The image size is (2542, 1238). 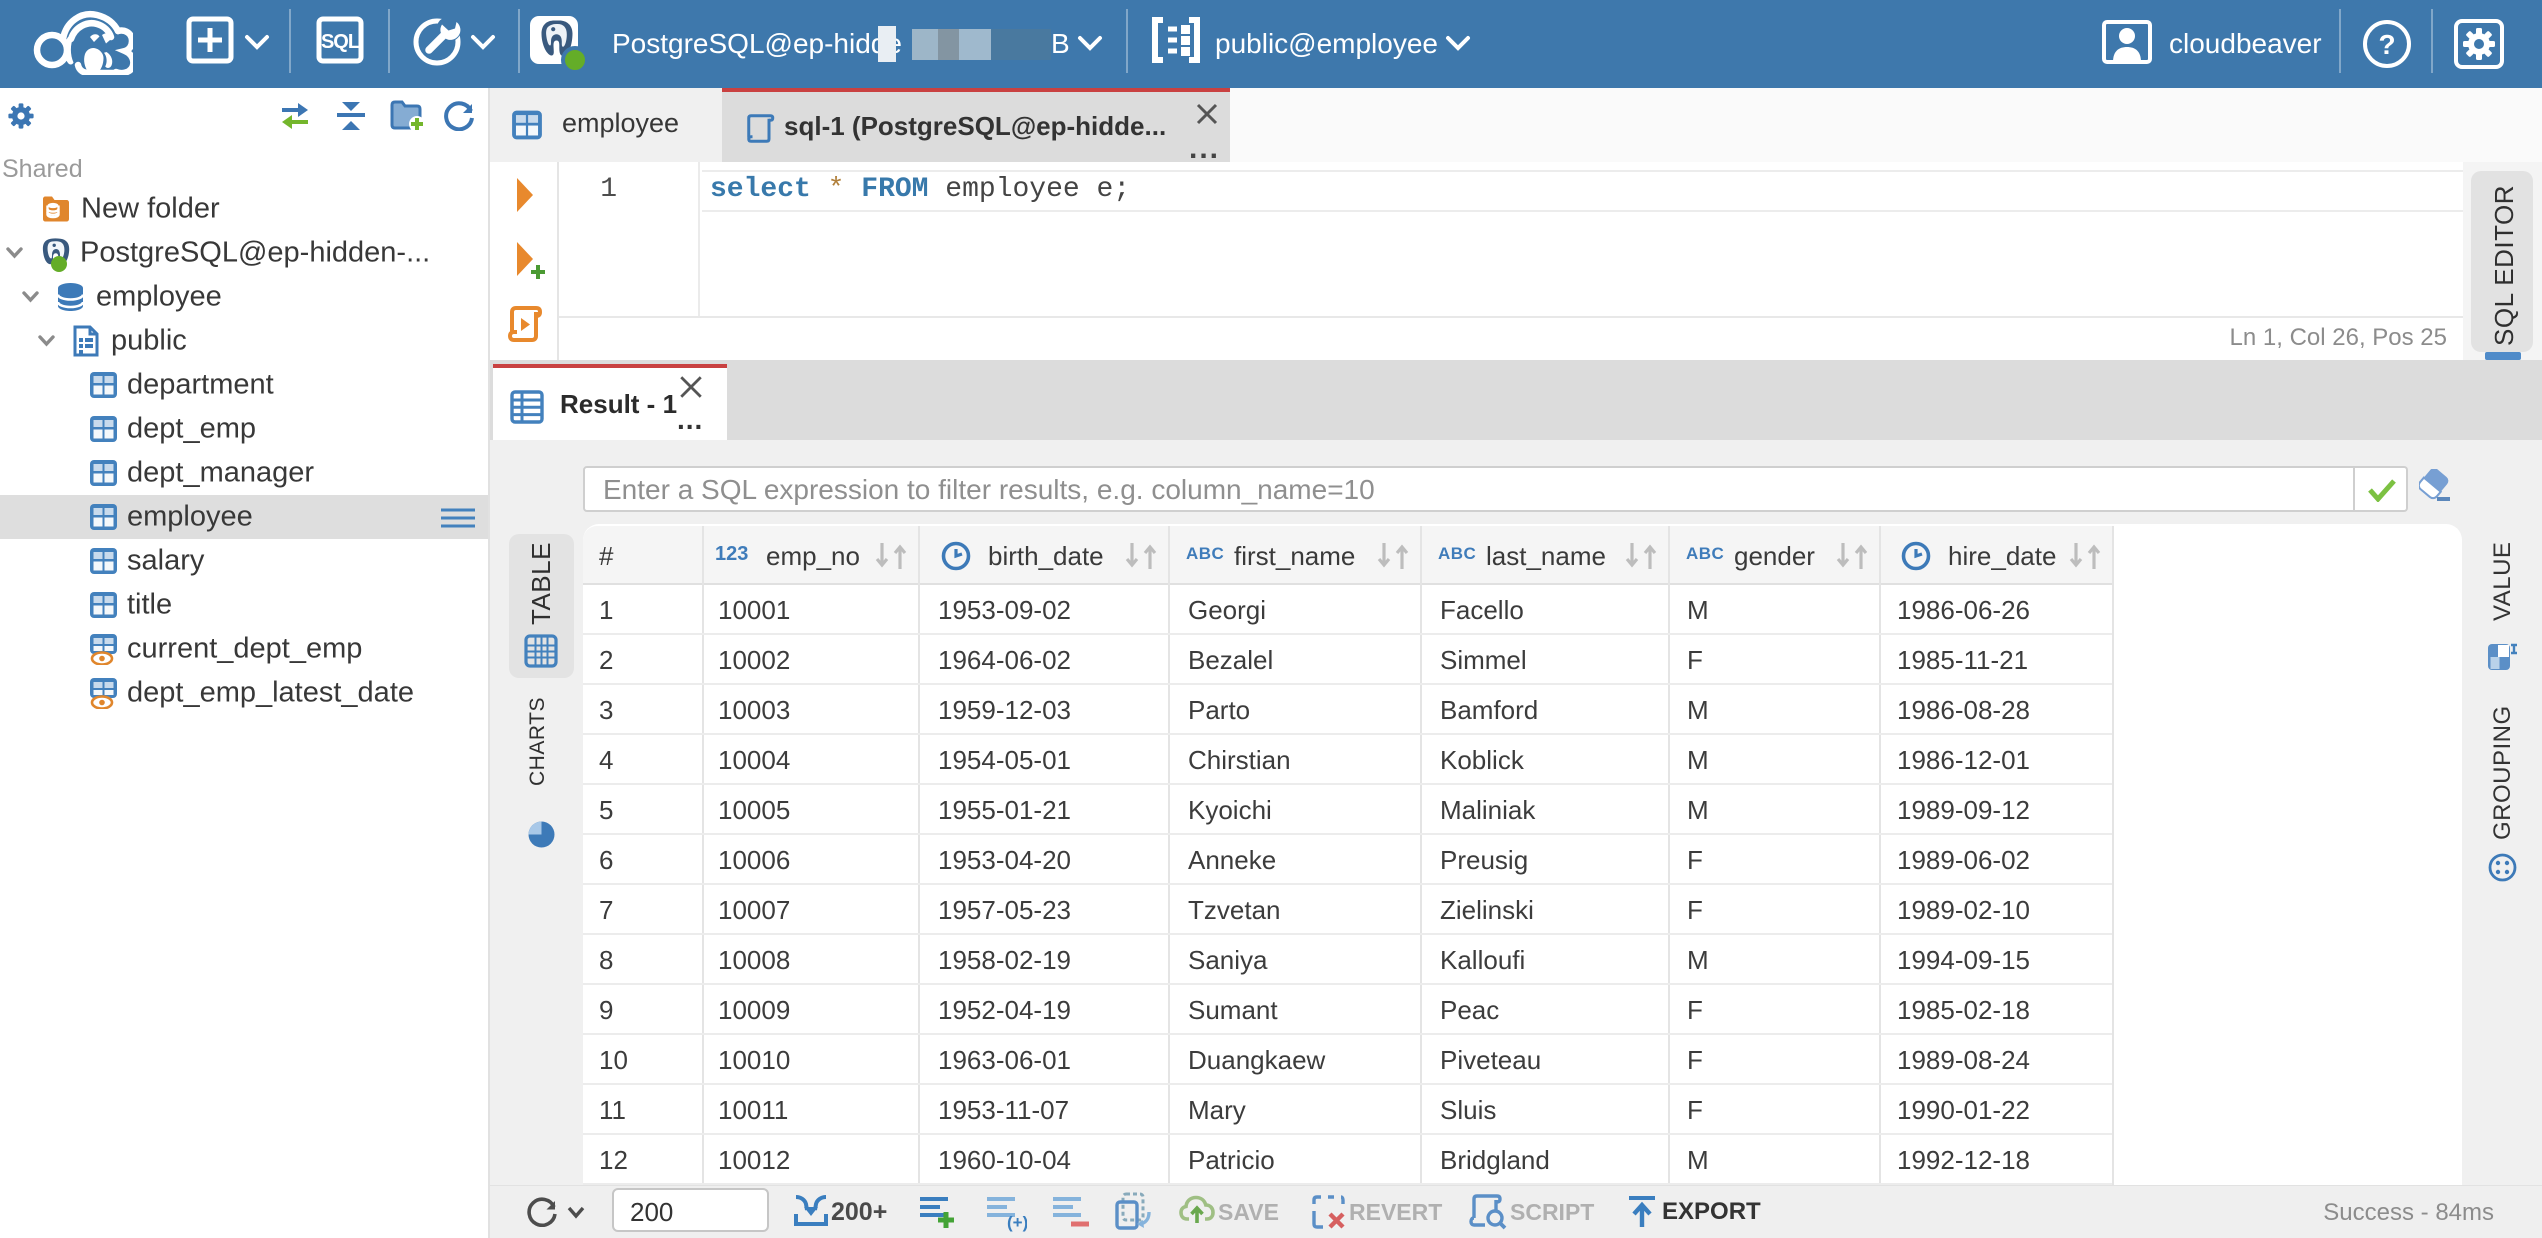 What do you see at coordinates (340, 42) in the screenshot?
I see `svg-text: SQL` at bounding box center [340, 42].